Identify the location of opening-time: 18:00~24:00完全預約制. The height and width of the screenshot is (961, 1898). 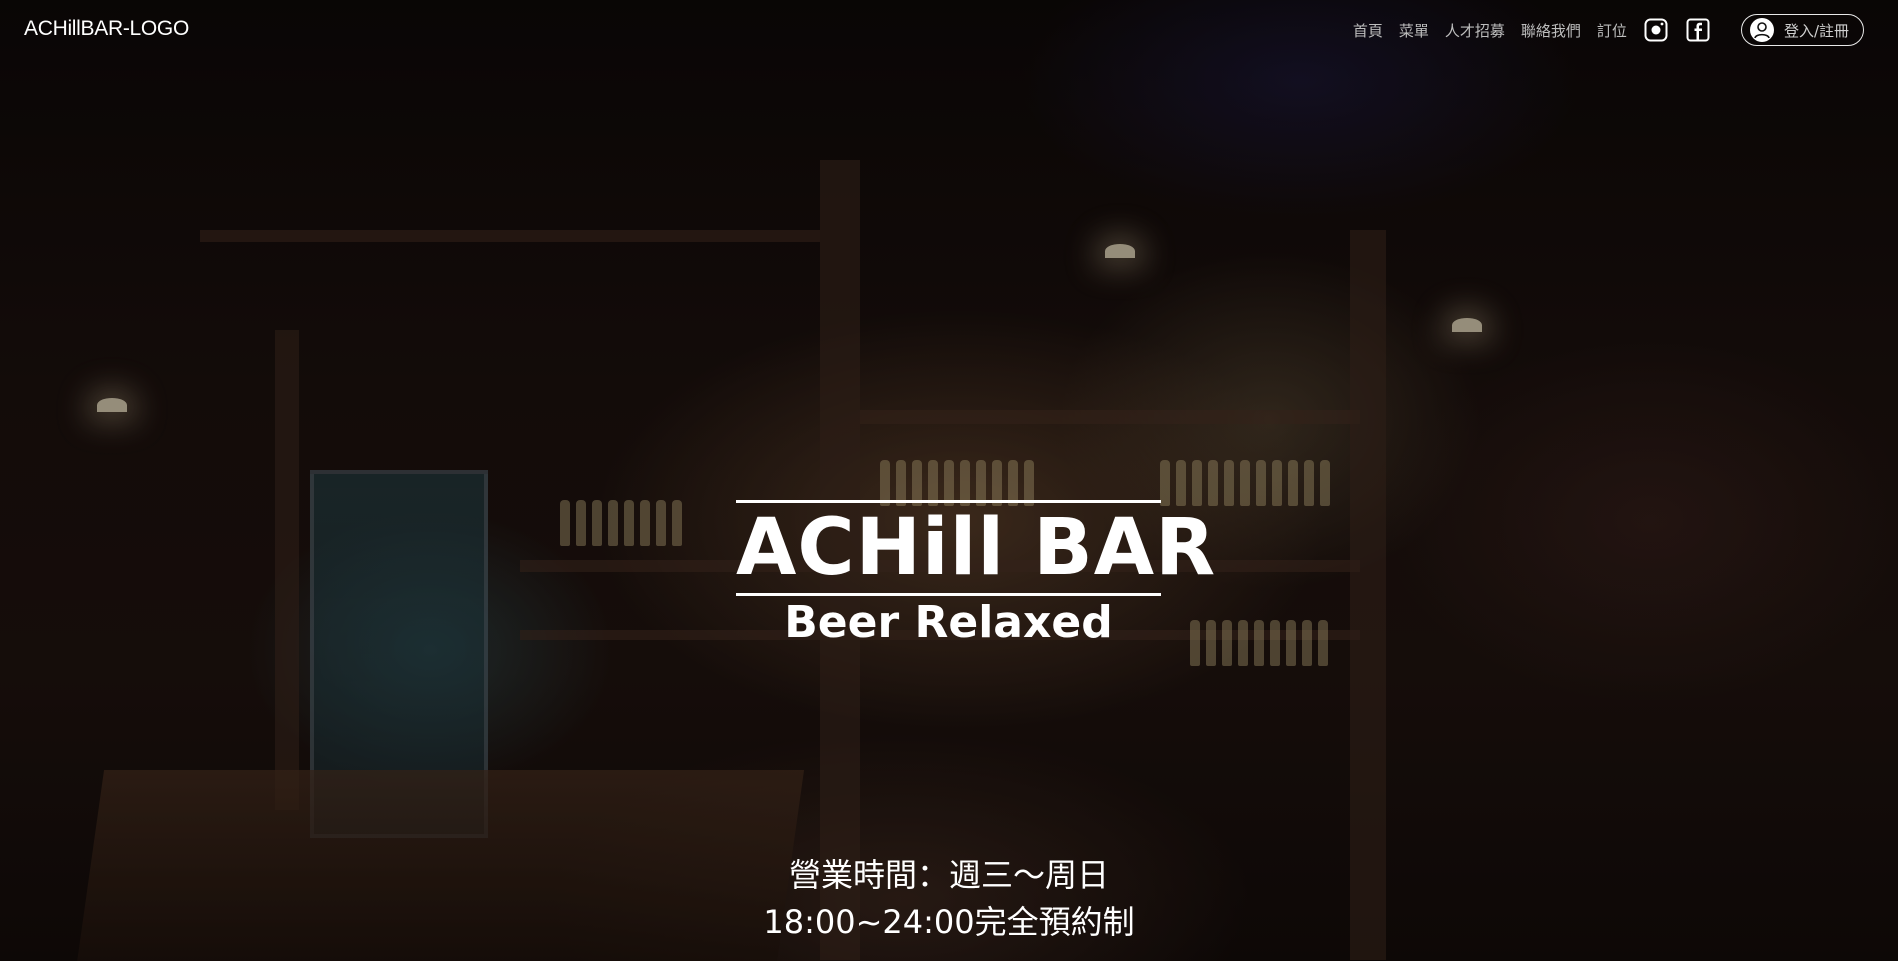
(949, 922).